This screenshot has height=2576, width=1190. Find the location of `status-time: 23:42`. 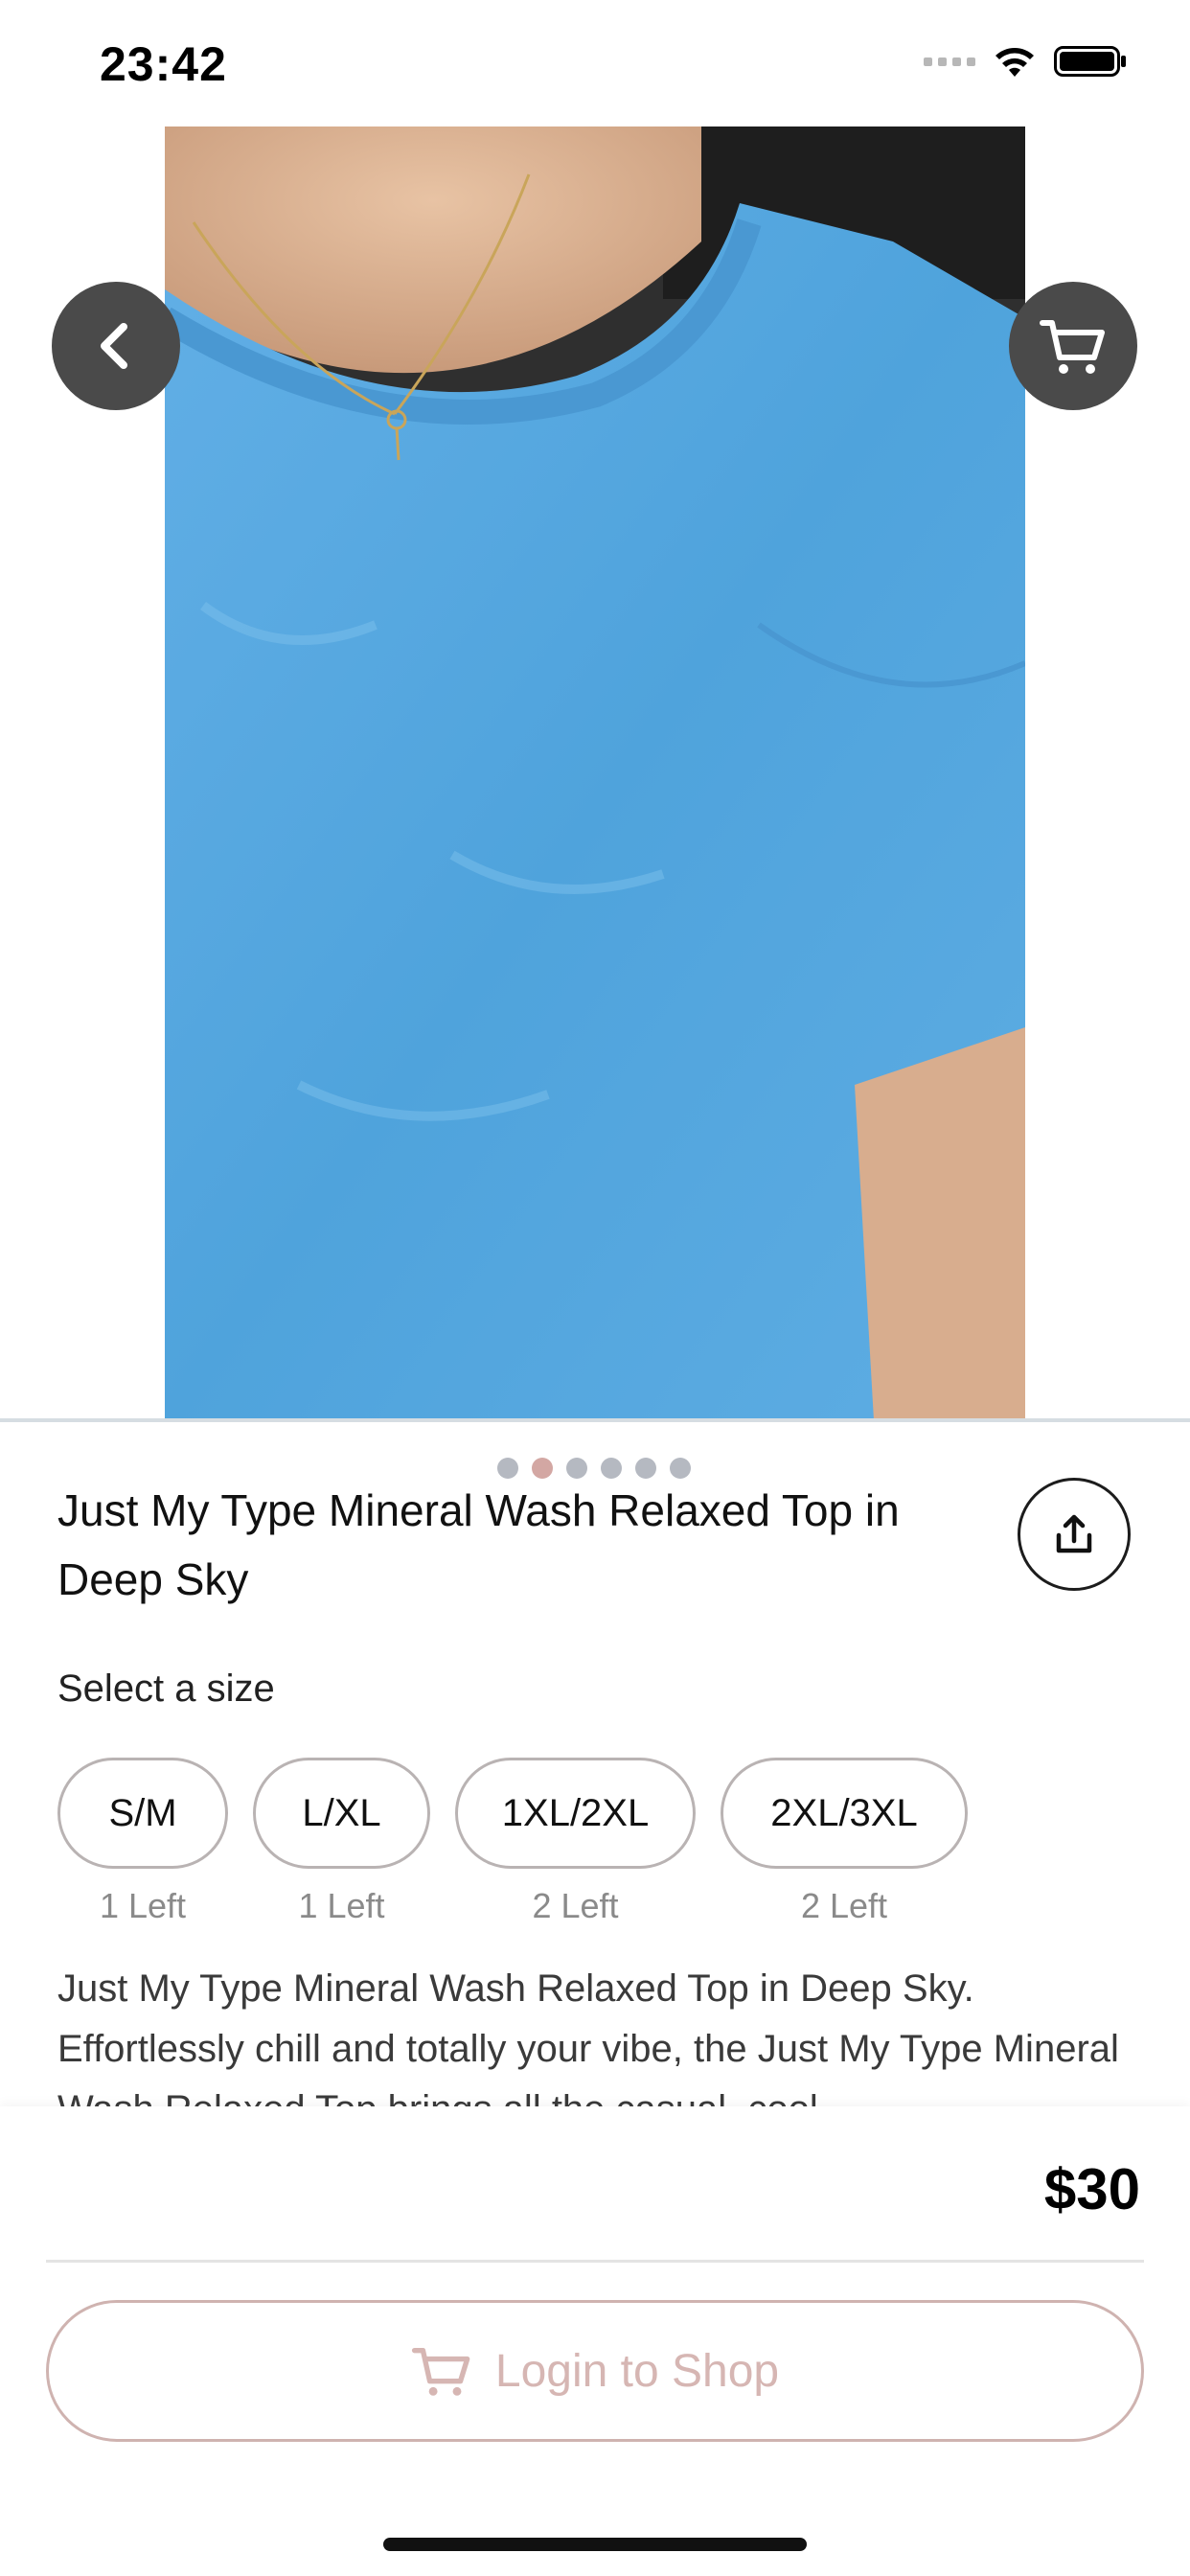

status-time: 23:42 is located at coordinates (163, 64).